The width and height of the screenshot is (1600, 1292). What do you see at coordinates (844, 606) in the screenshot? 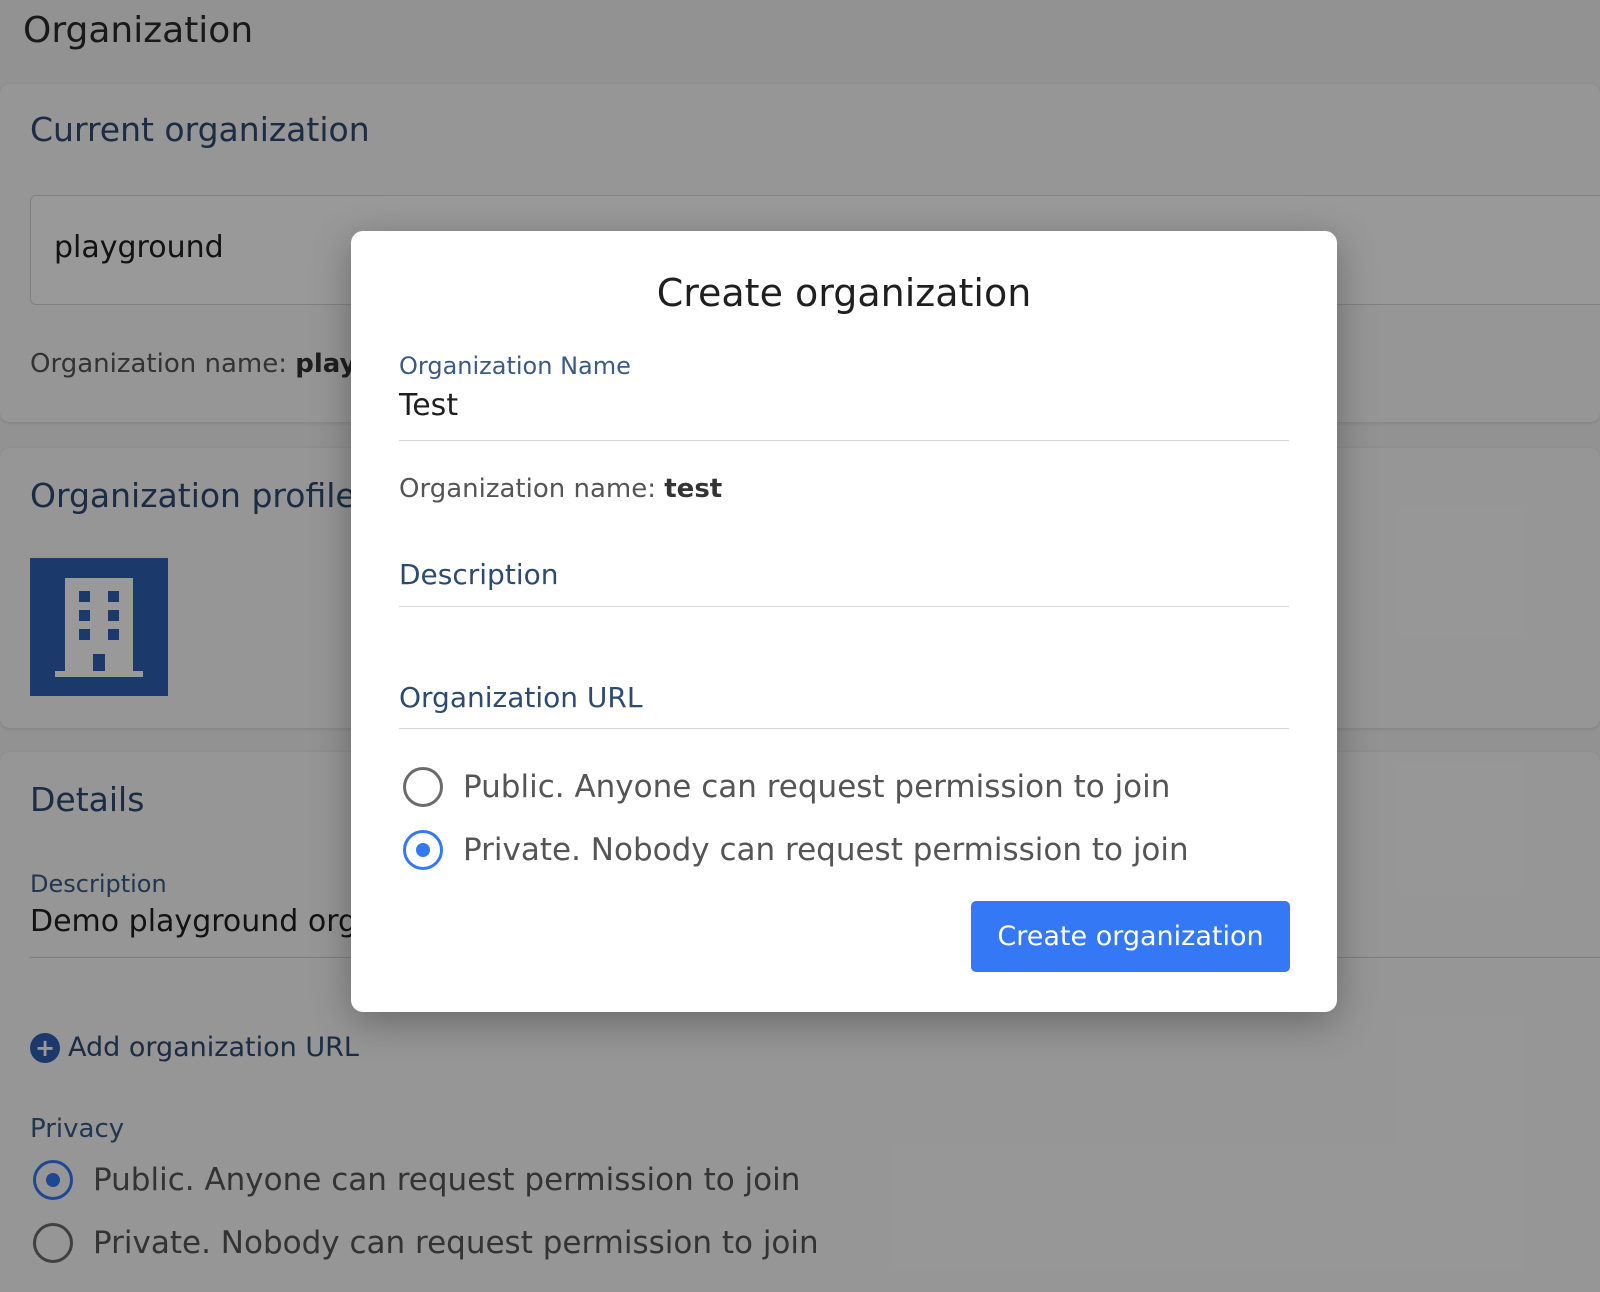
I see `description-underline-modal` at bounding box center [844, 606].